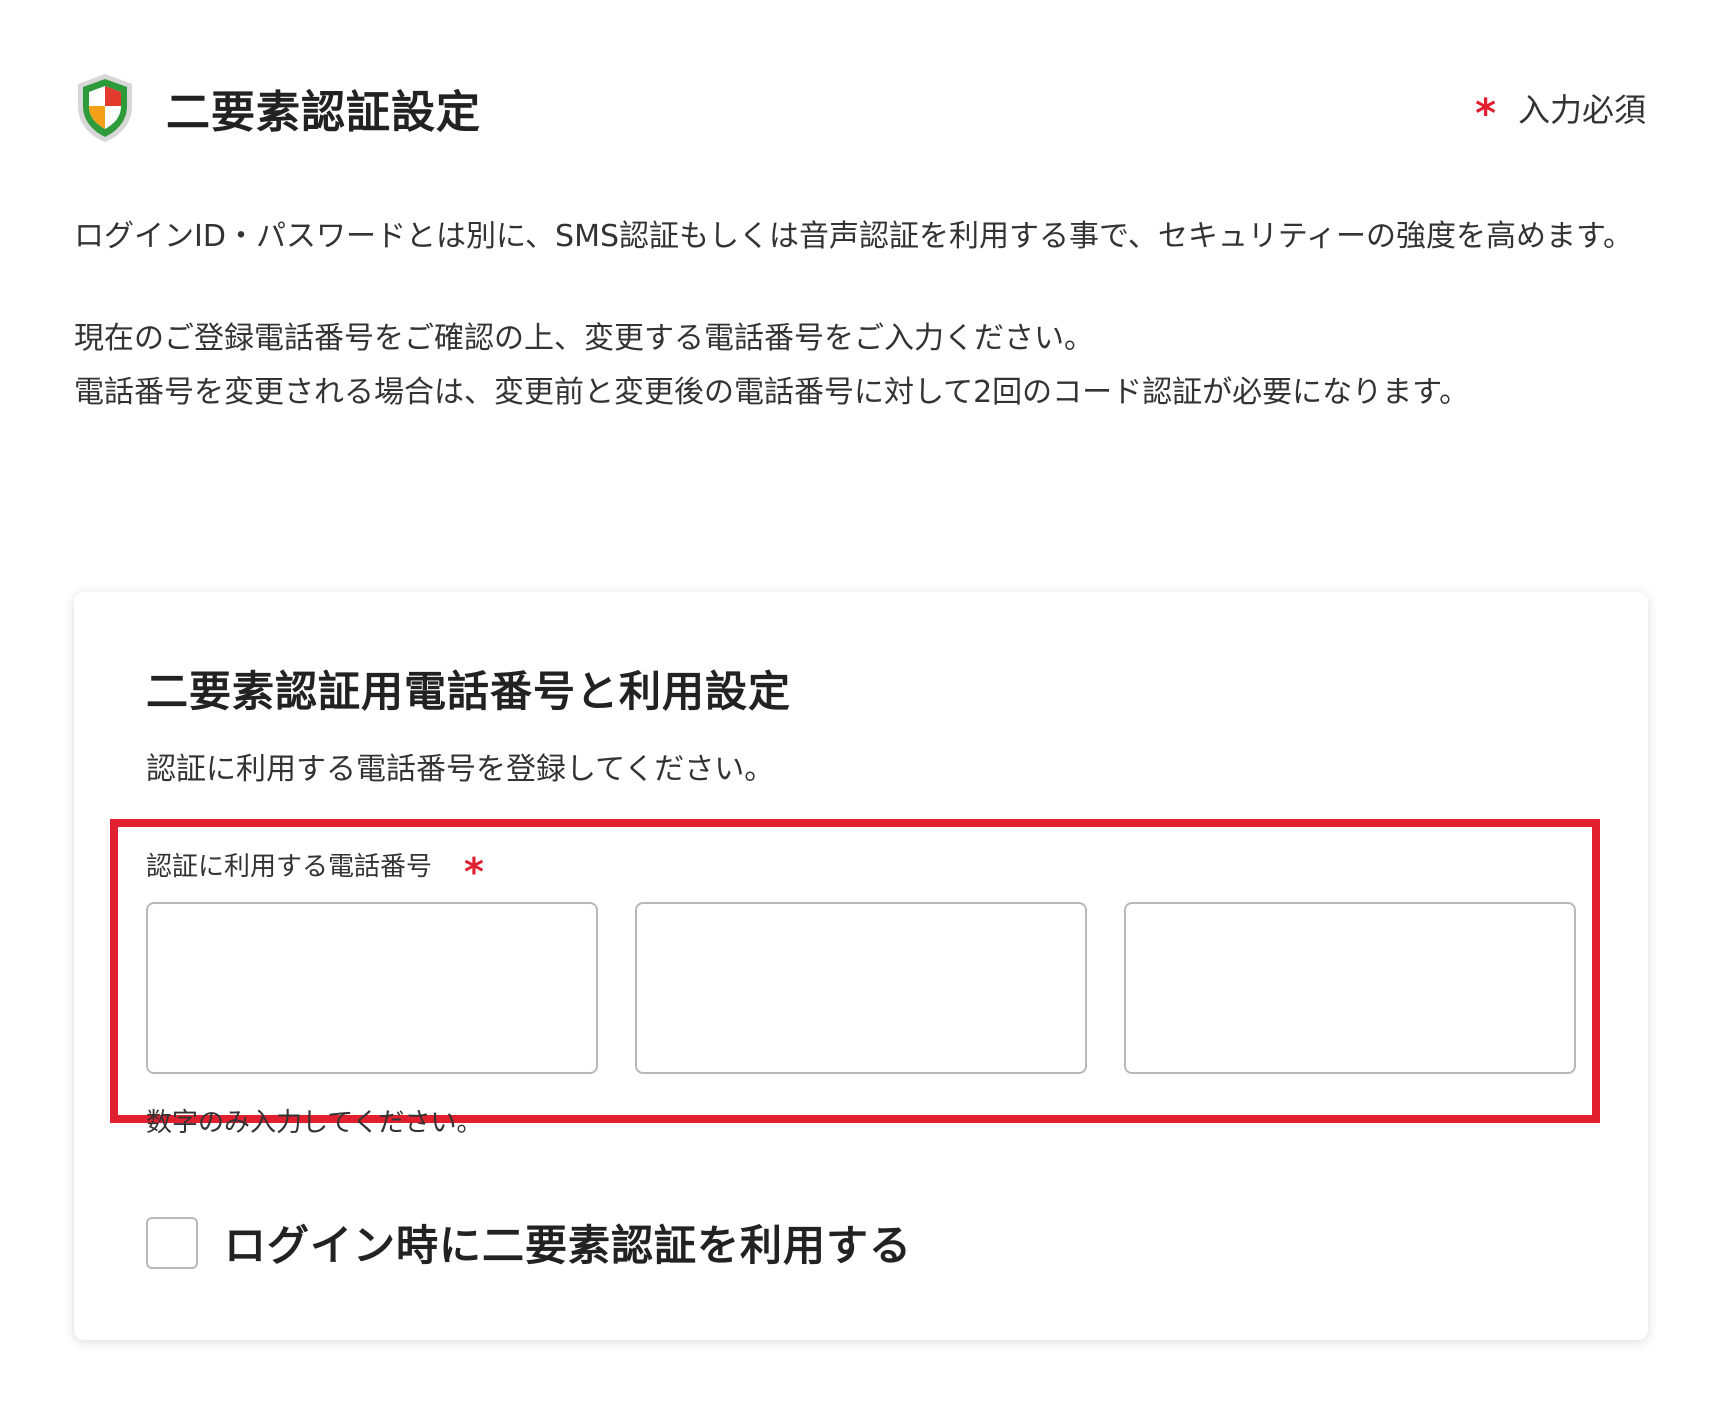 The width and height of the screenshot is (1712, 1420). Describe the element at coordinates (460, 769) in the screenshot. I see `card-subtitle: 認証に利用する電話番号を登録してください。` at that location.